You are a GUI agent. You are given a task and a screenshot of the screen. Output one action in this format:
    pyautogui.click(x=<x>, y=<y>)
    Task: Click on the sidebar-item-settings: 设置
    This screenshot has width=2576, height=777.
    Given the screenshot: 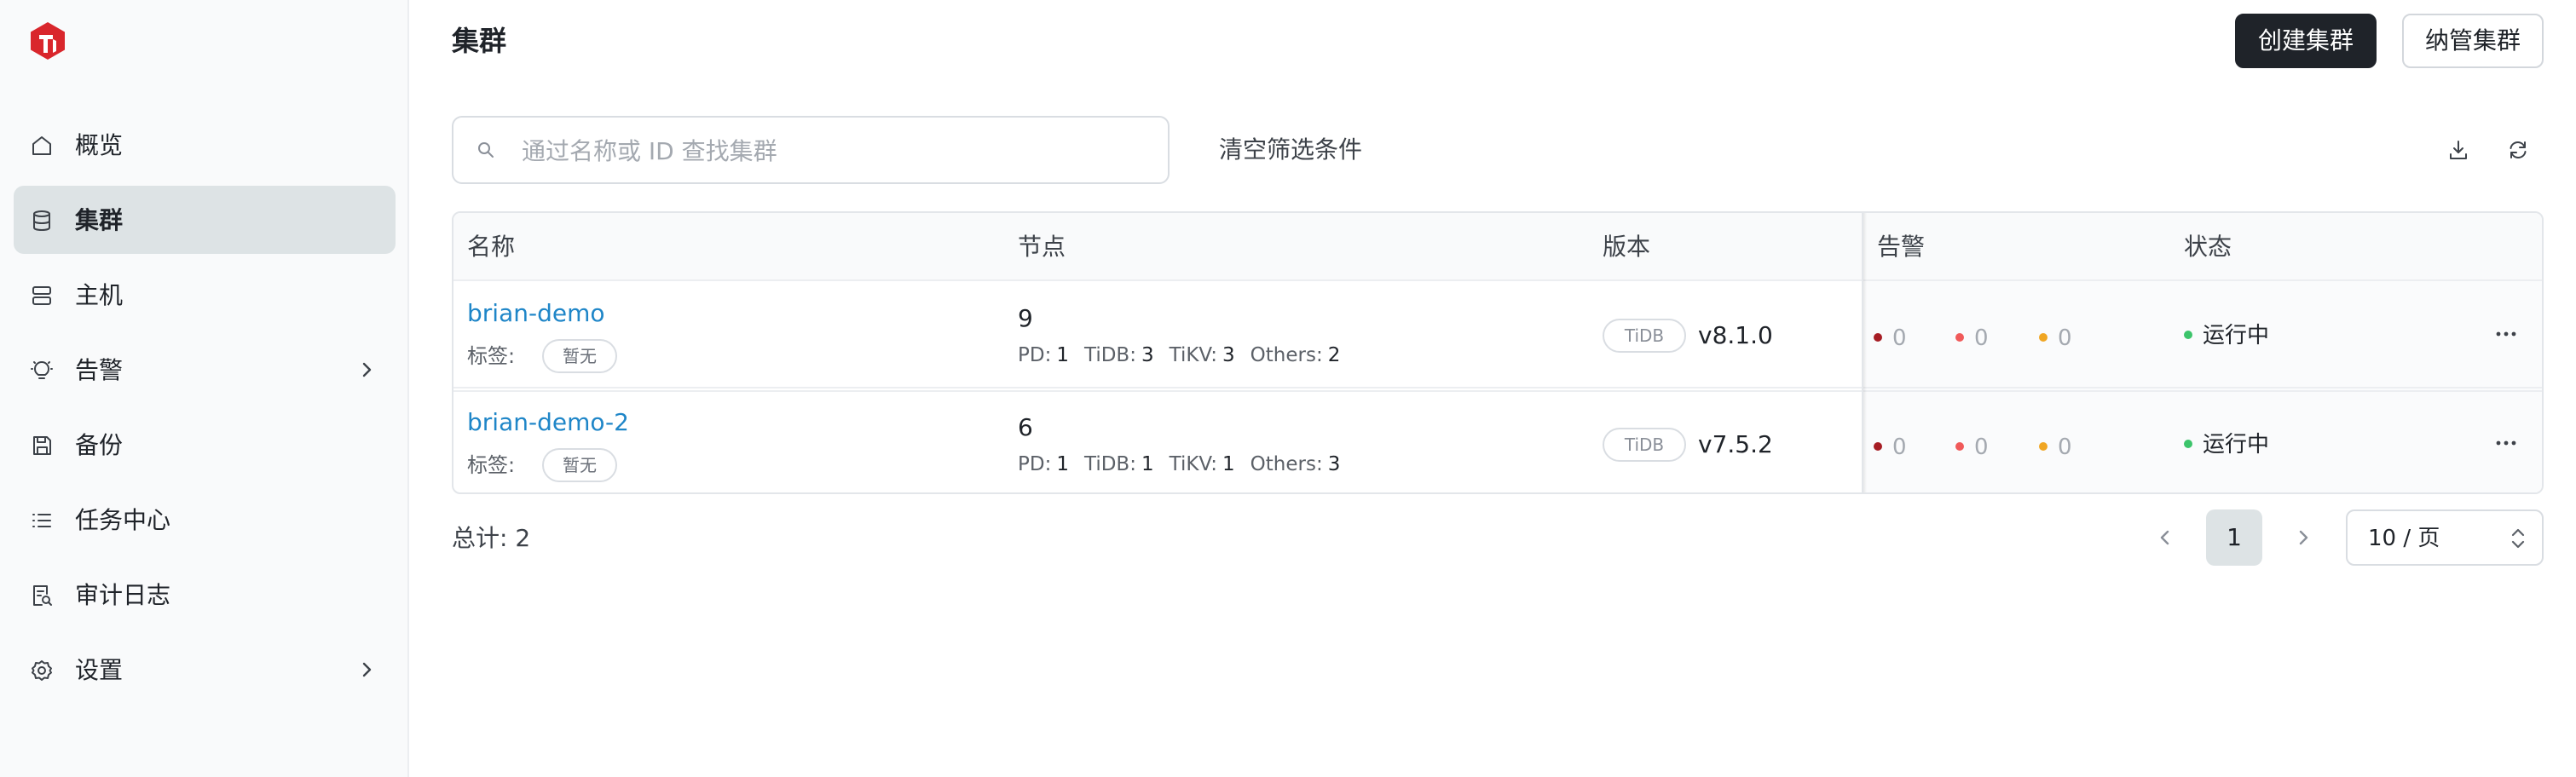 What is the action you would take?
    pyautogui.click(x=205, y=670)
    